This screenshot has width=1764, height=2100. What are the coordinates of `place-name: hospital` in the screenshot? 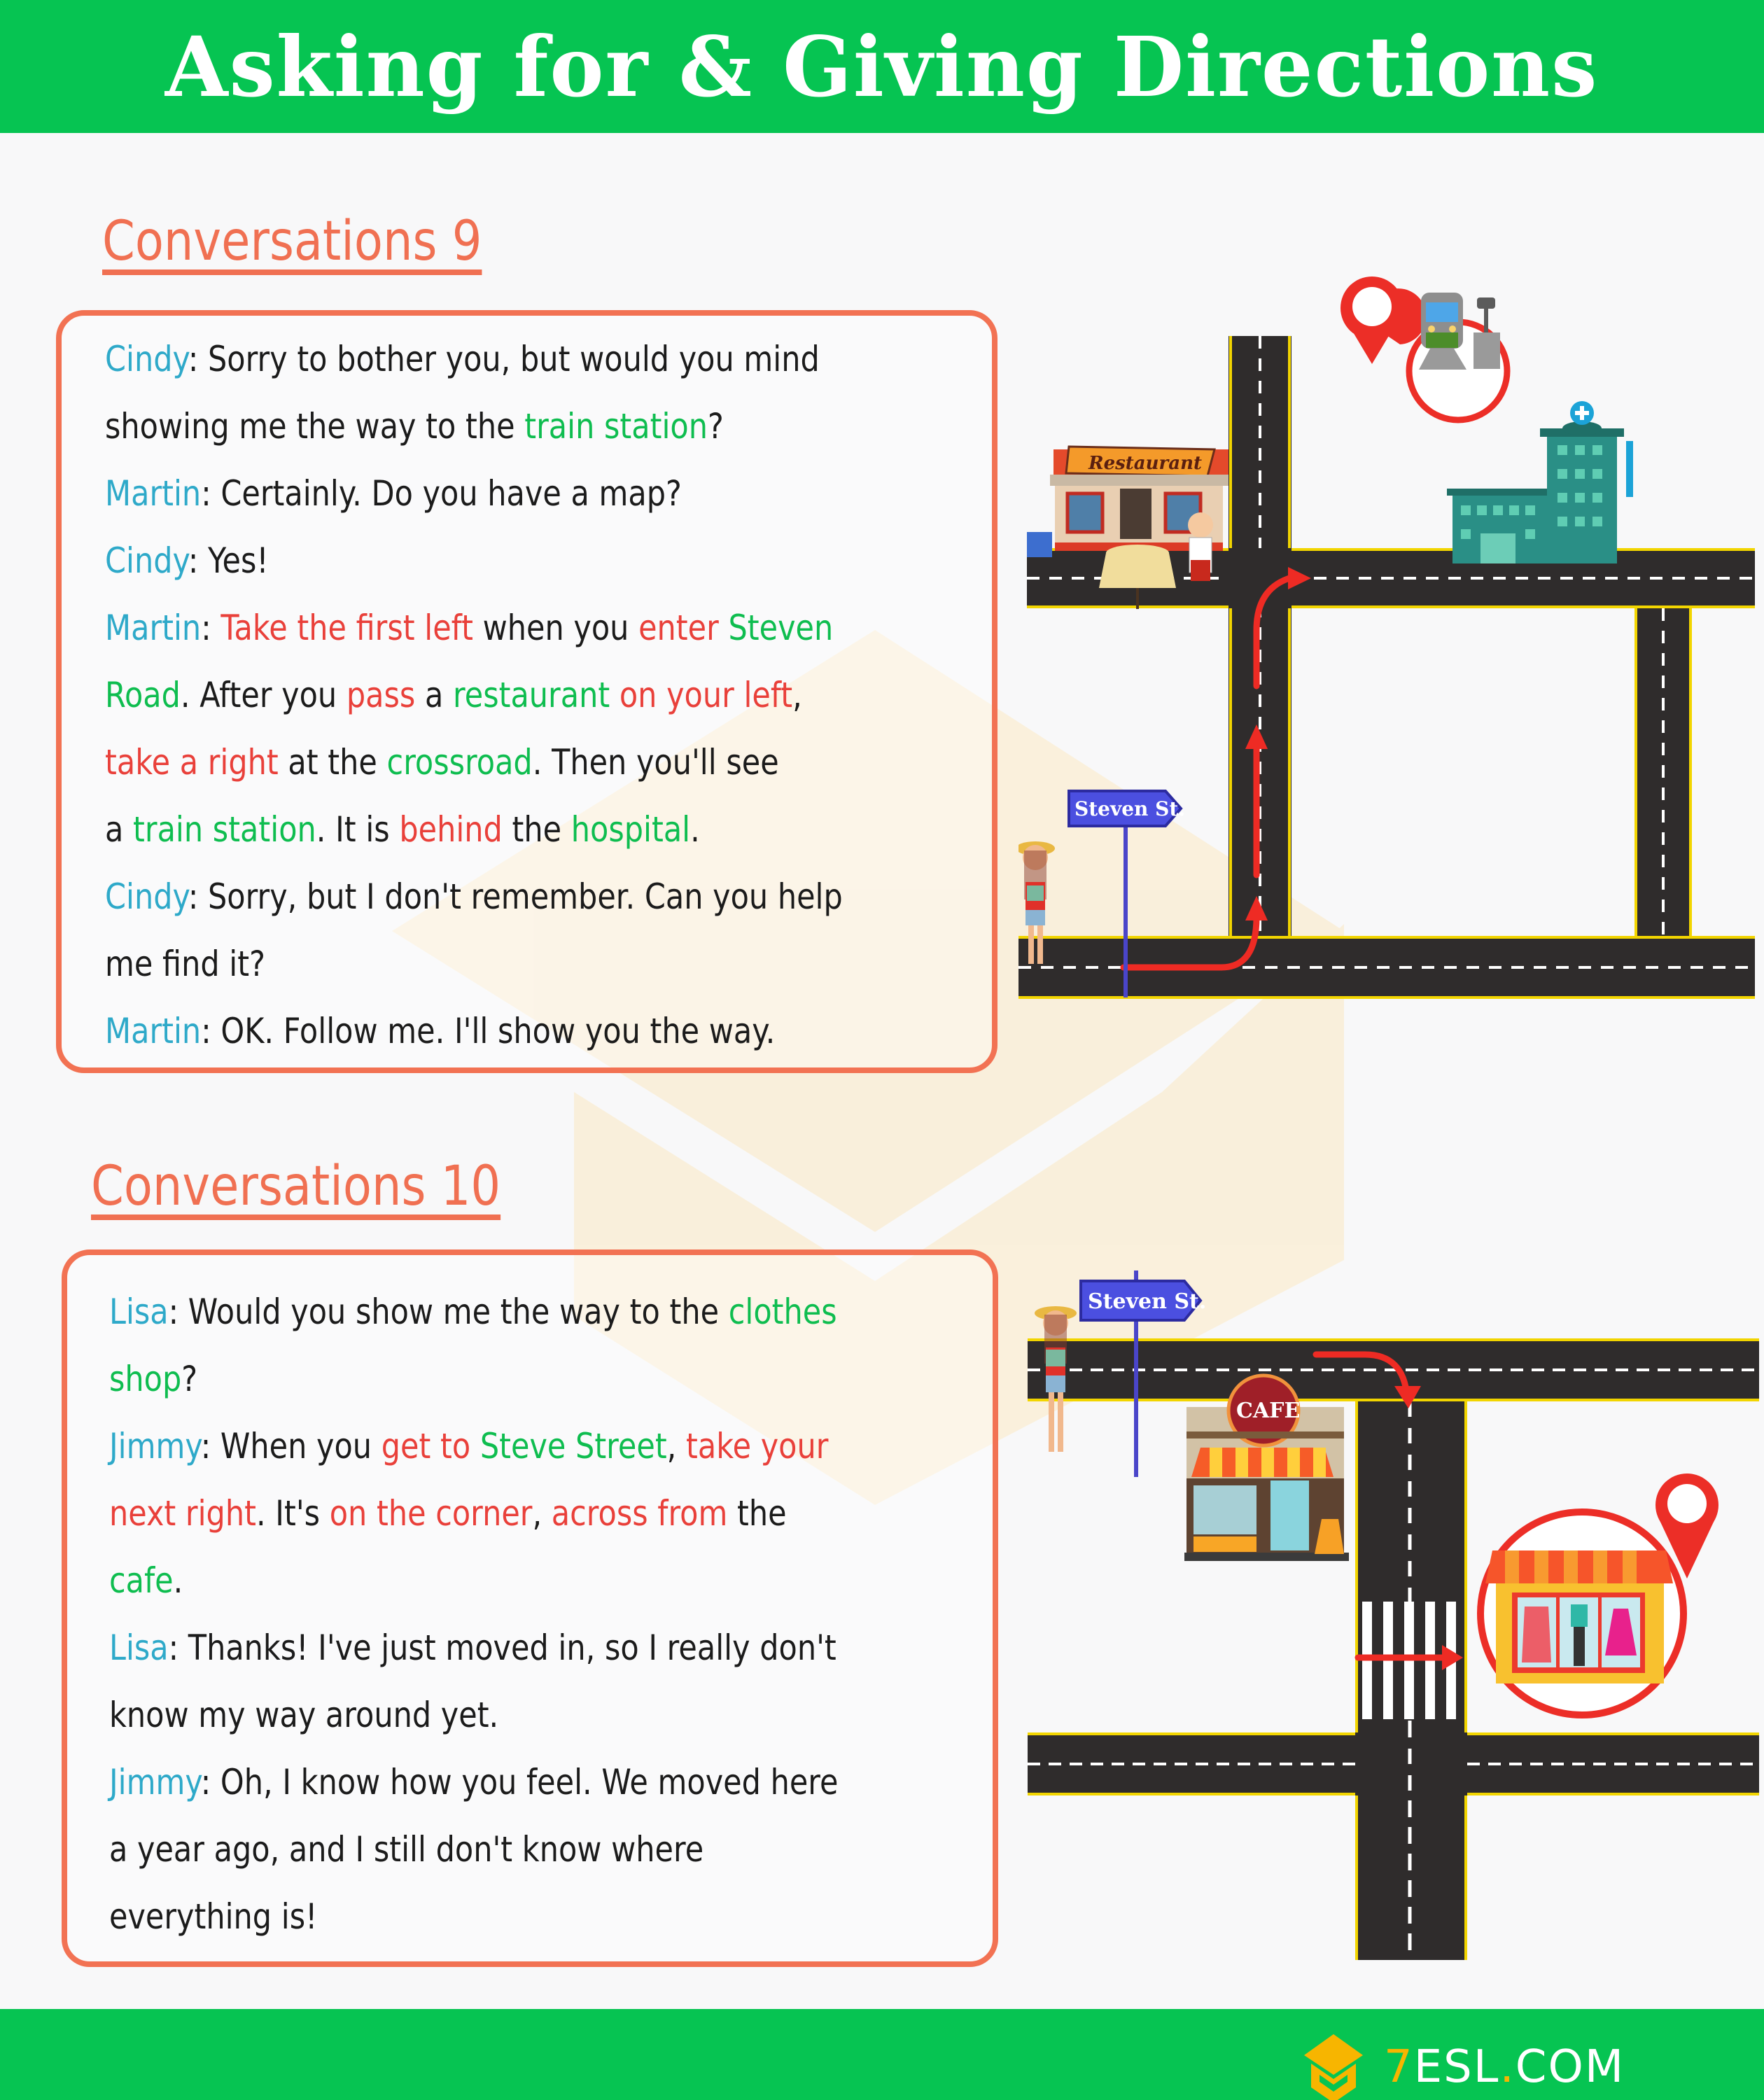 It's located at (630, 829).